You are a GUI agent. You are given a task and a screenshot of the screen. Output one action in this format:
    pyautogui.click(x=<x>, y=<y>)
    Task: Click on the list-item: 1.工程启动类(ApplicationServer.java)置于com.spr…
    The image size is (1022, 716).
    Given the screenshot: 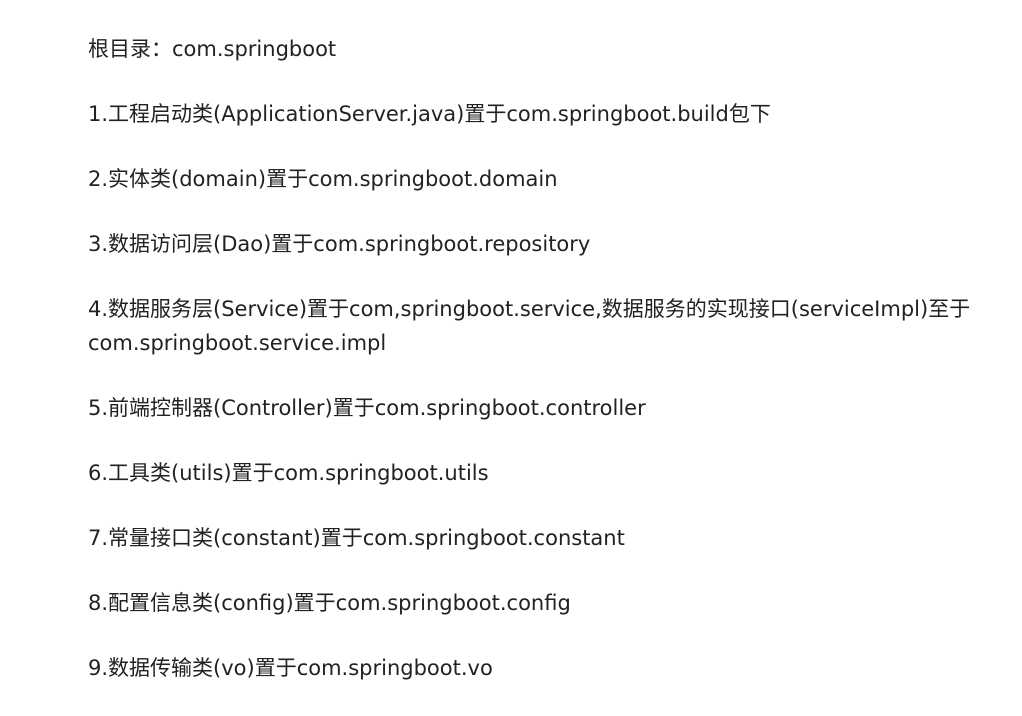 What is the action you would take?
    pyautogui.click(x=429, y=114)
    